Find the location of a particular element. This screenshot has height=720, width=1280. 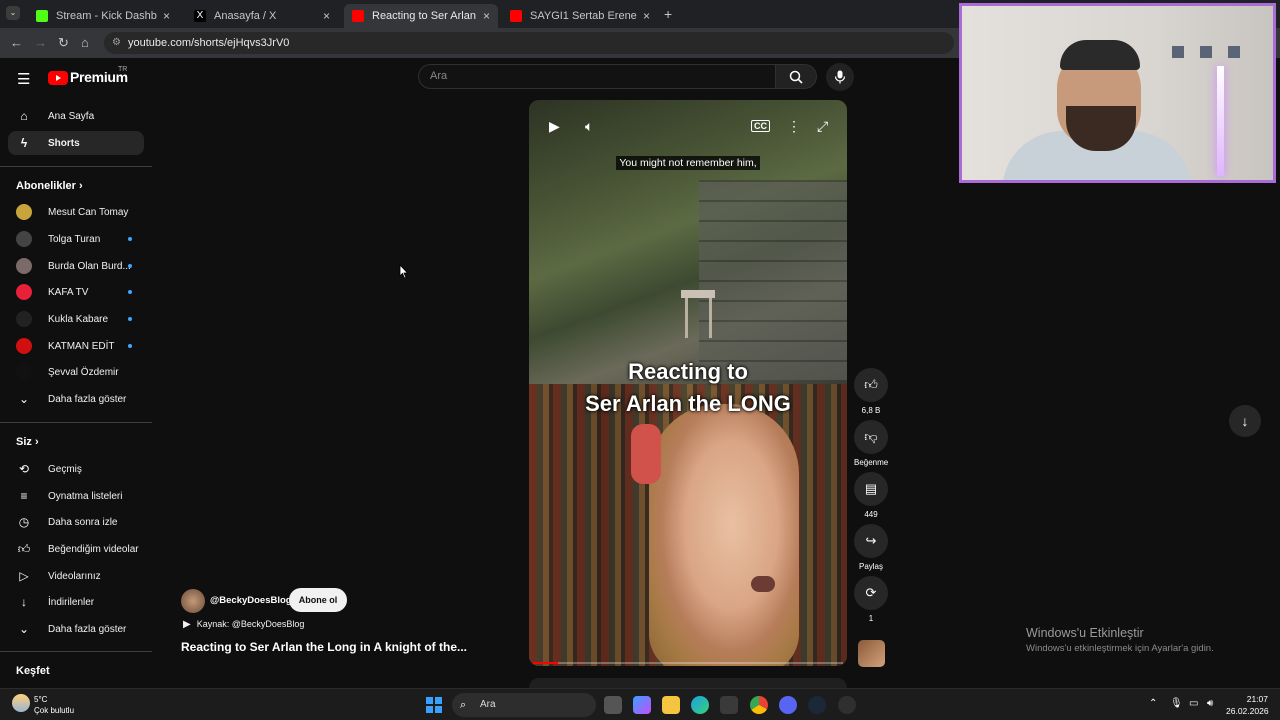

youtube-icon is located at coordinates (516, 16).